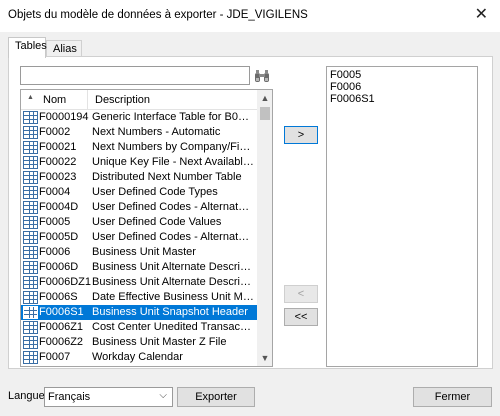 The width and height of the screenshot is (500, 416). I want to click on table-row: F00023 Distributed Next Number Table, so click(139, 177).